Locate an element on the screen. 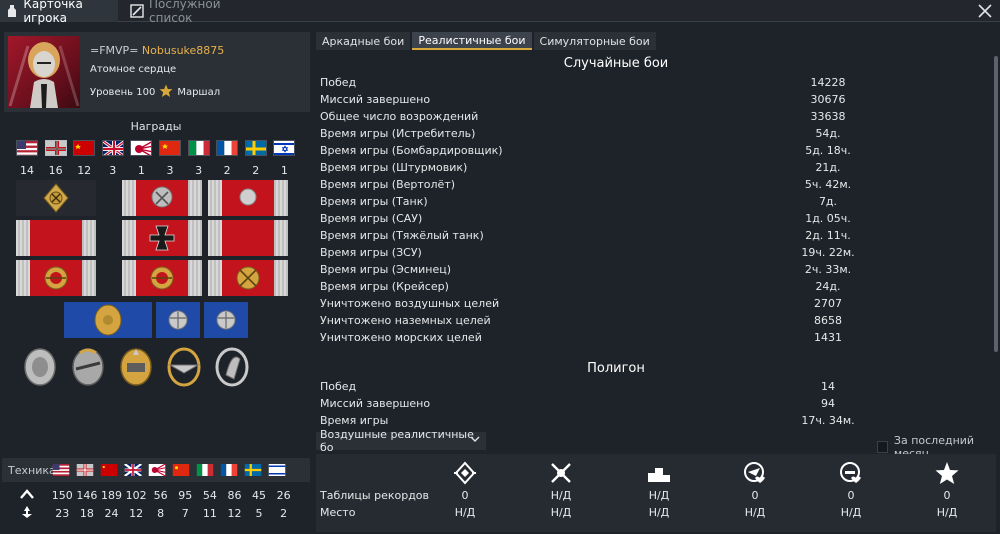  stat-row: Побед 14 is located at coordinates (600, 388).